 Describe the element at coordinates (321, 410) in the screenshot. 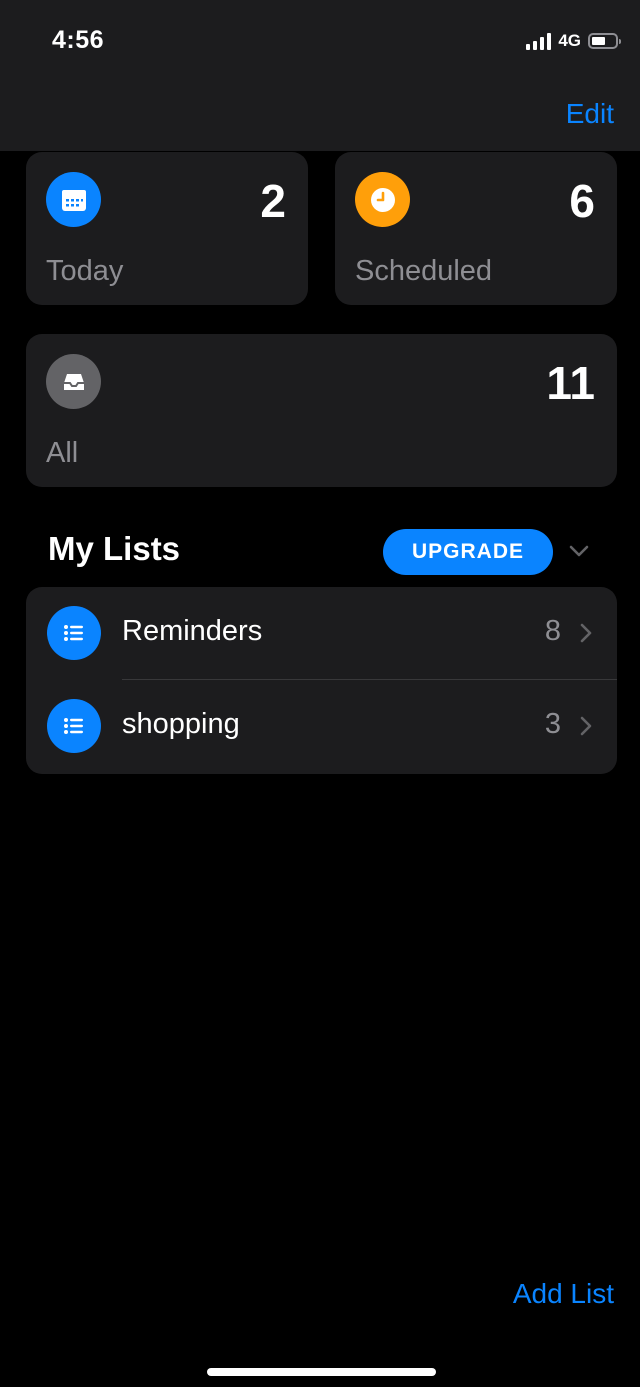

I see `all-card: 11 All` at that location.